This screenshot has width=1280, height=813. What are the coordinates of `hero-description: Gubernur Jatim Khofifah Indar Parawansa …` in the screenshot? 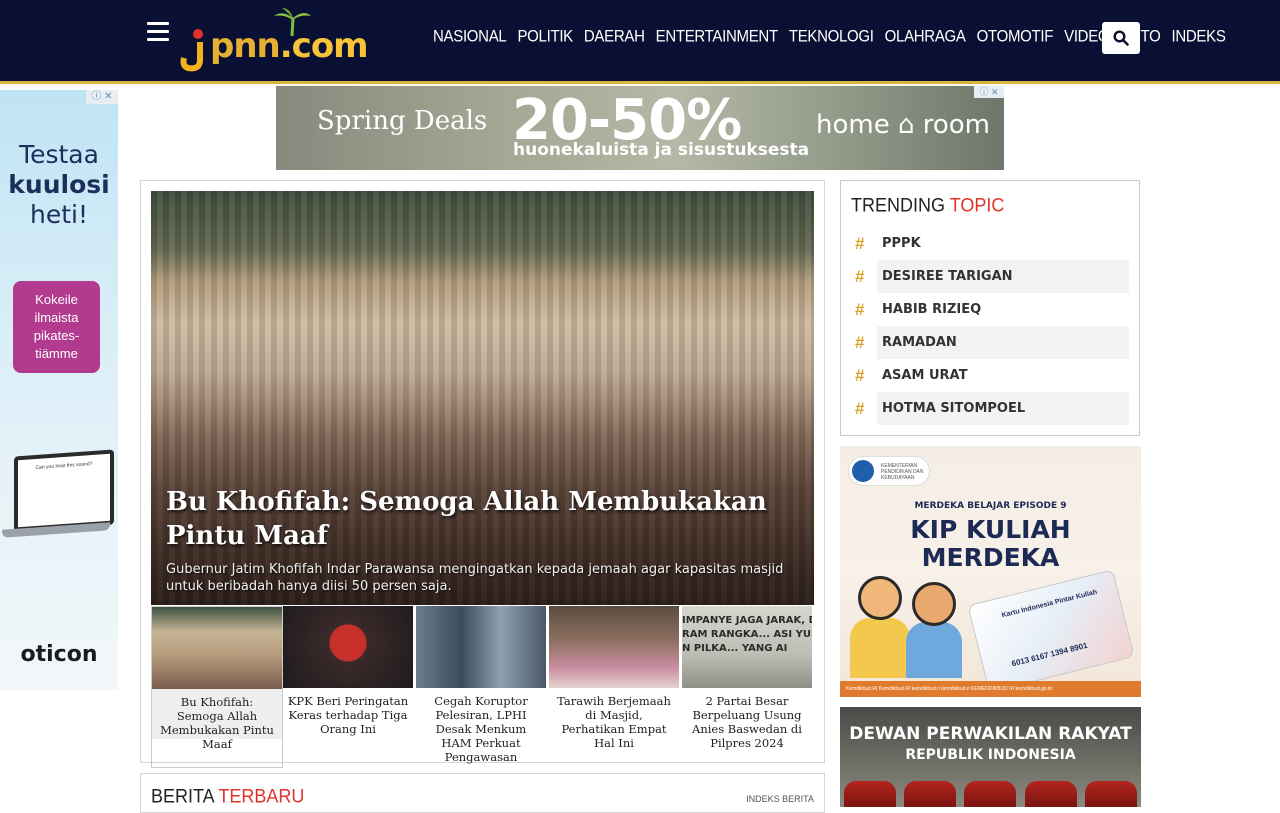 It's located at (475, 578).